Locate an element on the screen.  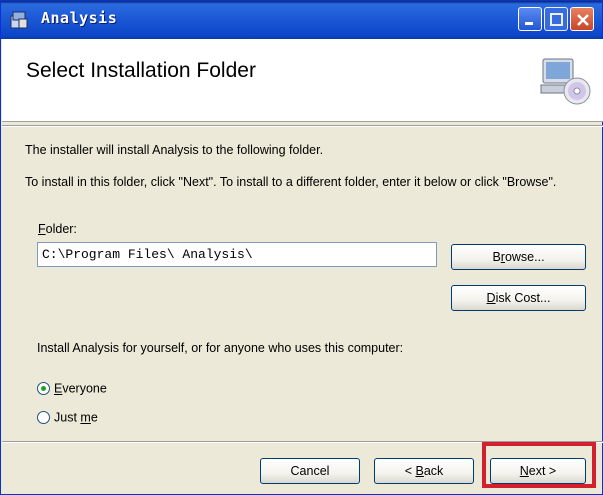
radio-just-me: Just me is located at coordinates (67, 417).